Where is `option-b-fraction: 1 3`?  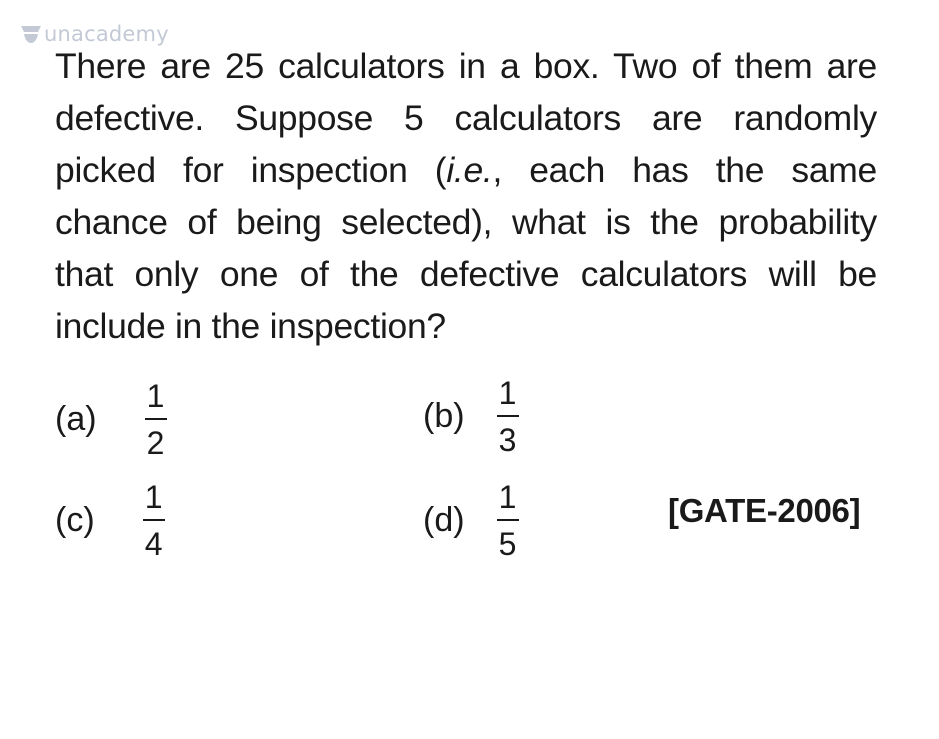 option-b-fraction: 1 3 is located at coordinates (507, 416).